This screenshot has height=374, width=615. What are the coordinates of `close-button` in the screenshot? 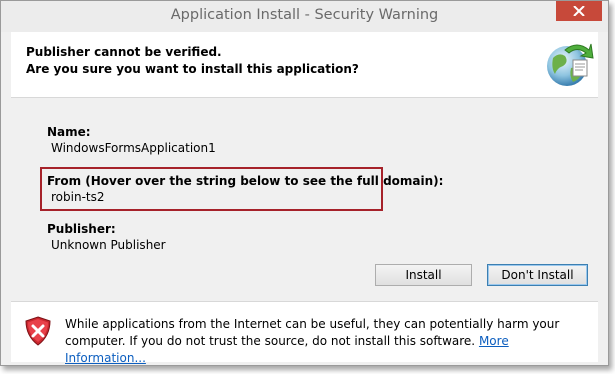 It's located at (579, 11).